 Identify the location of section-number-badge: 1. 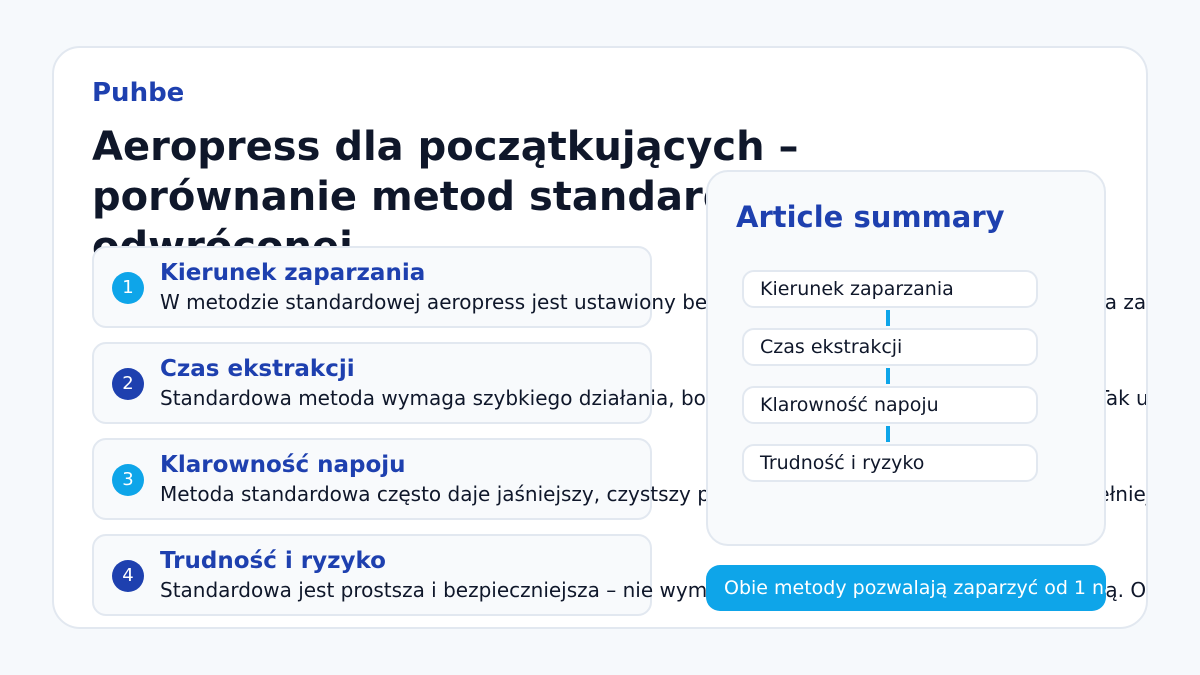
(128, 288).